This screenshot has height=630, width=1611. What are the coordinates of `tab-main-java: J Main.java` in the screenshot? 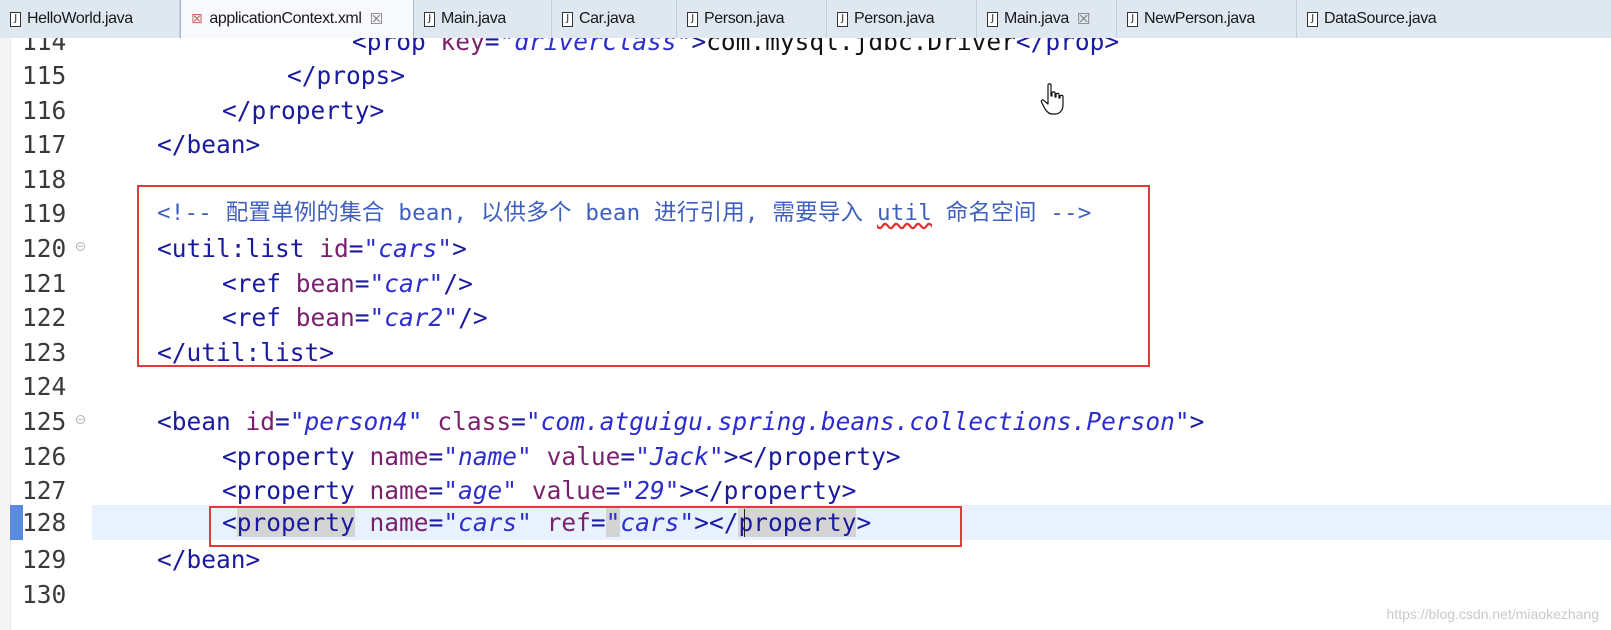 It's located at (483, 19).